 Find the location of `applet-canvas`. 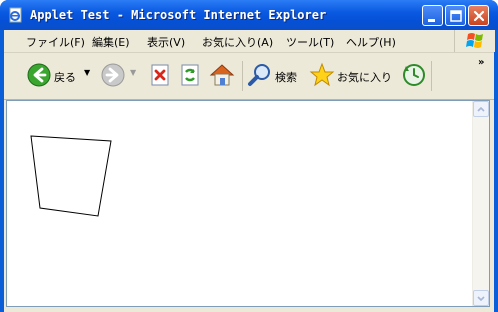

applet-canvas is located at coordinates (71, 176).